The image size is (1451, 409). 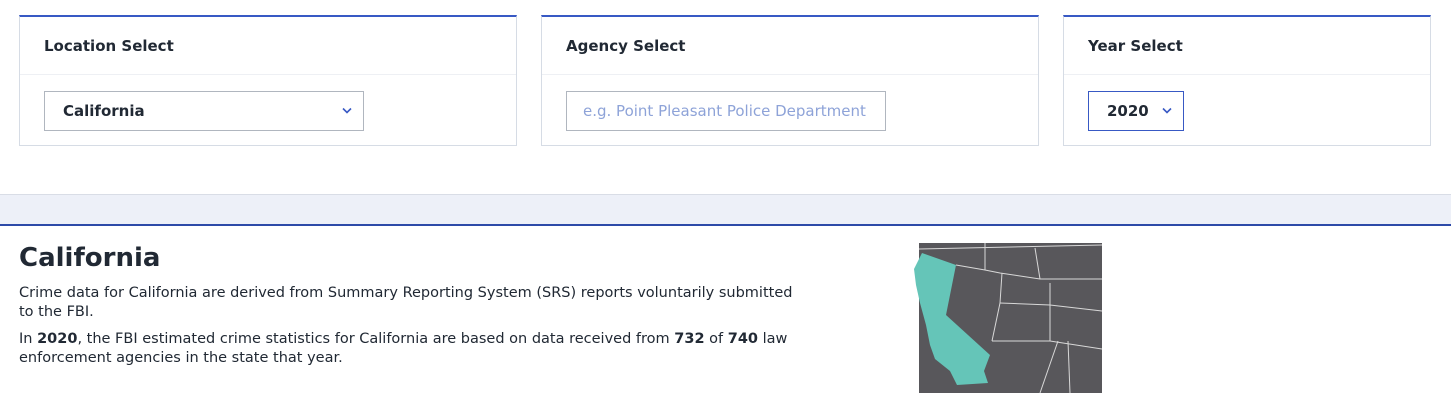 I want to click on section-divider-band, so click(x=725, y=210).